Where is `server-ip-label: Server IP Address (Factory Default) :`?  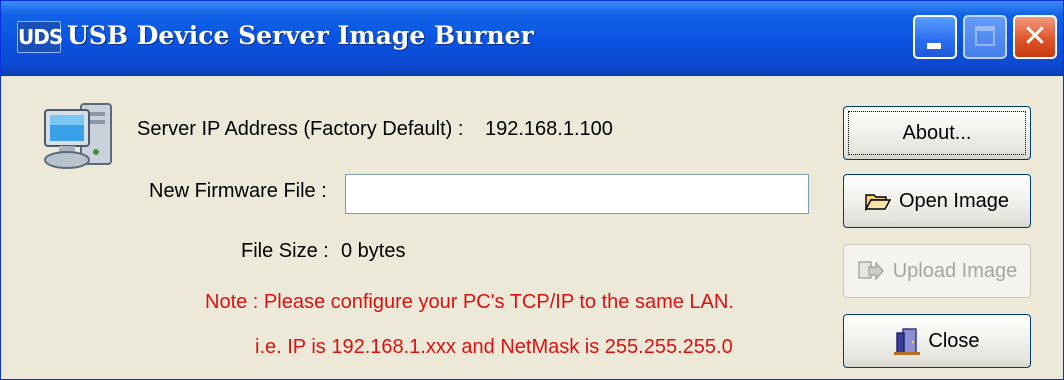 server-ip-label: Server IP Address (Factory Default) : is located at coordinates (300, 129).